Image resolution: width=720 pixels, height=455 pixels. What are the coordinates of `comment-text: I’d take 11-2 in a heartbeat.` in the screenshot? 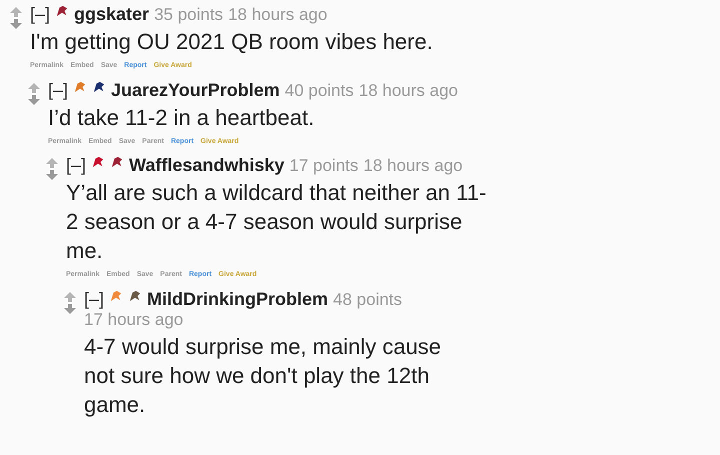 It's located at (182, 118).